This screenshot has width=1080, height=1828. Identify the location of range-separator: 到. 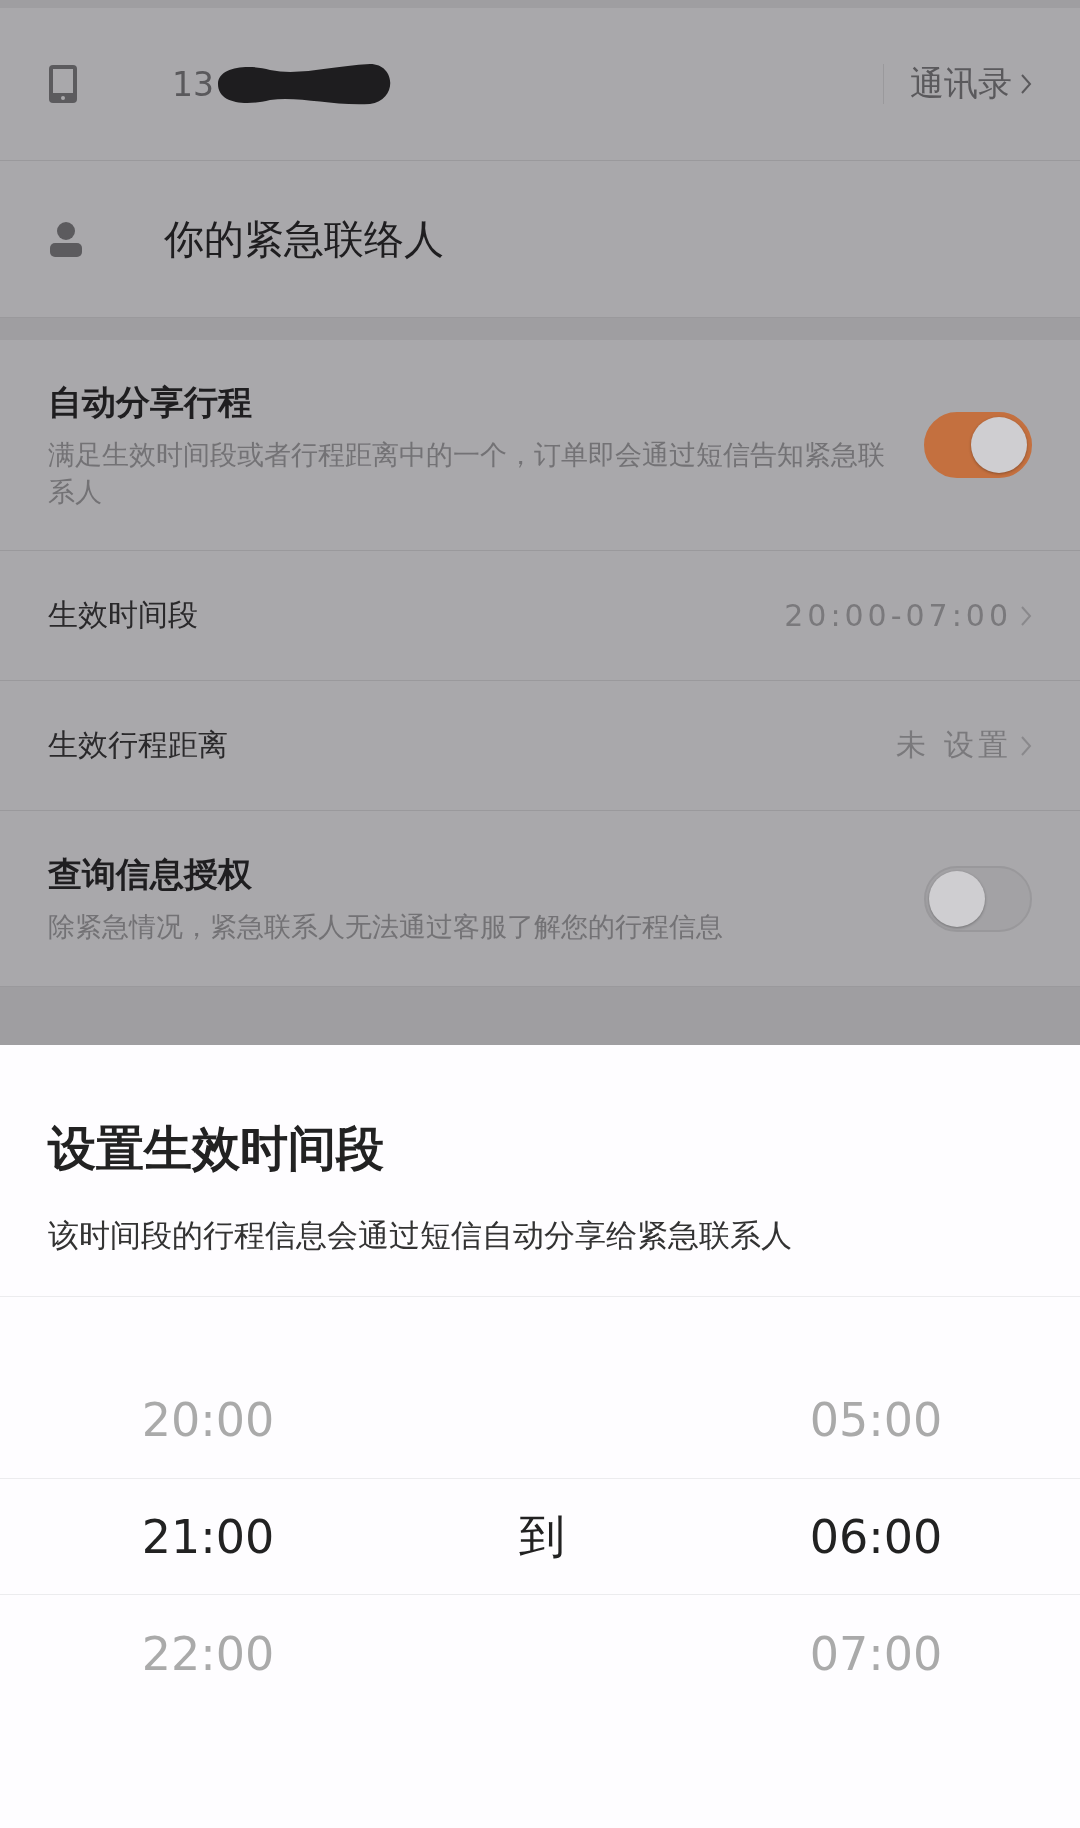
(542, 1536).